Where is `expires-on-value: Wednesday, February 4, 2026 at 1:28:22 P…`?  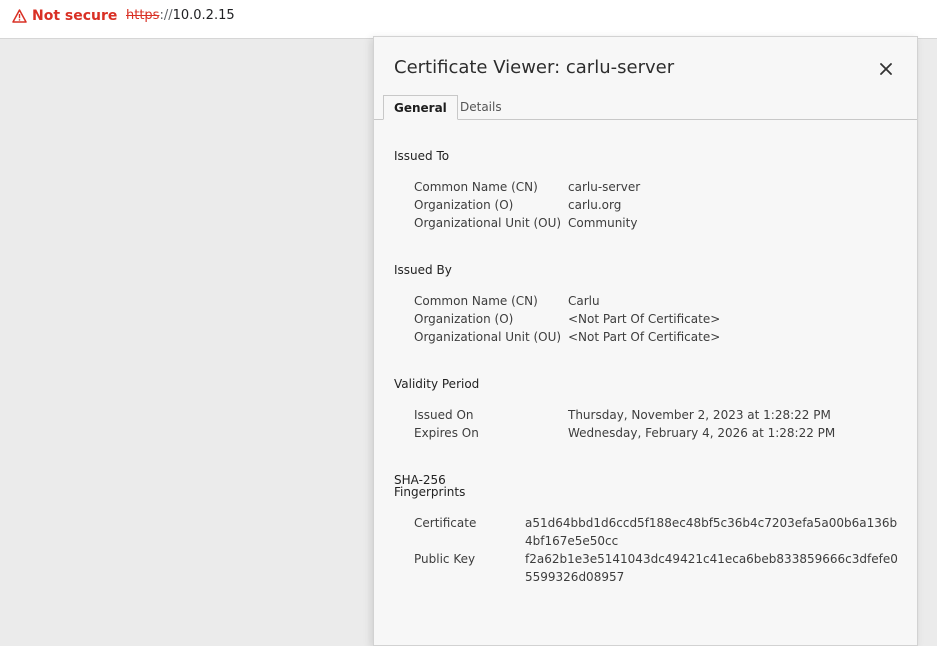
expires-on-value: Wednesday, February 4, 2026 at 1:28:22 P… is located at coordinates (702, 433).